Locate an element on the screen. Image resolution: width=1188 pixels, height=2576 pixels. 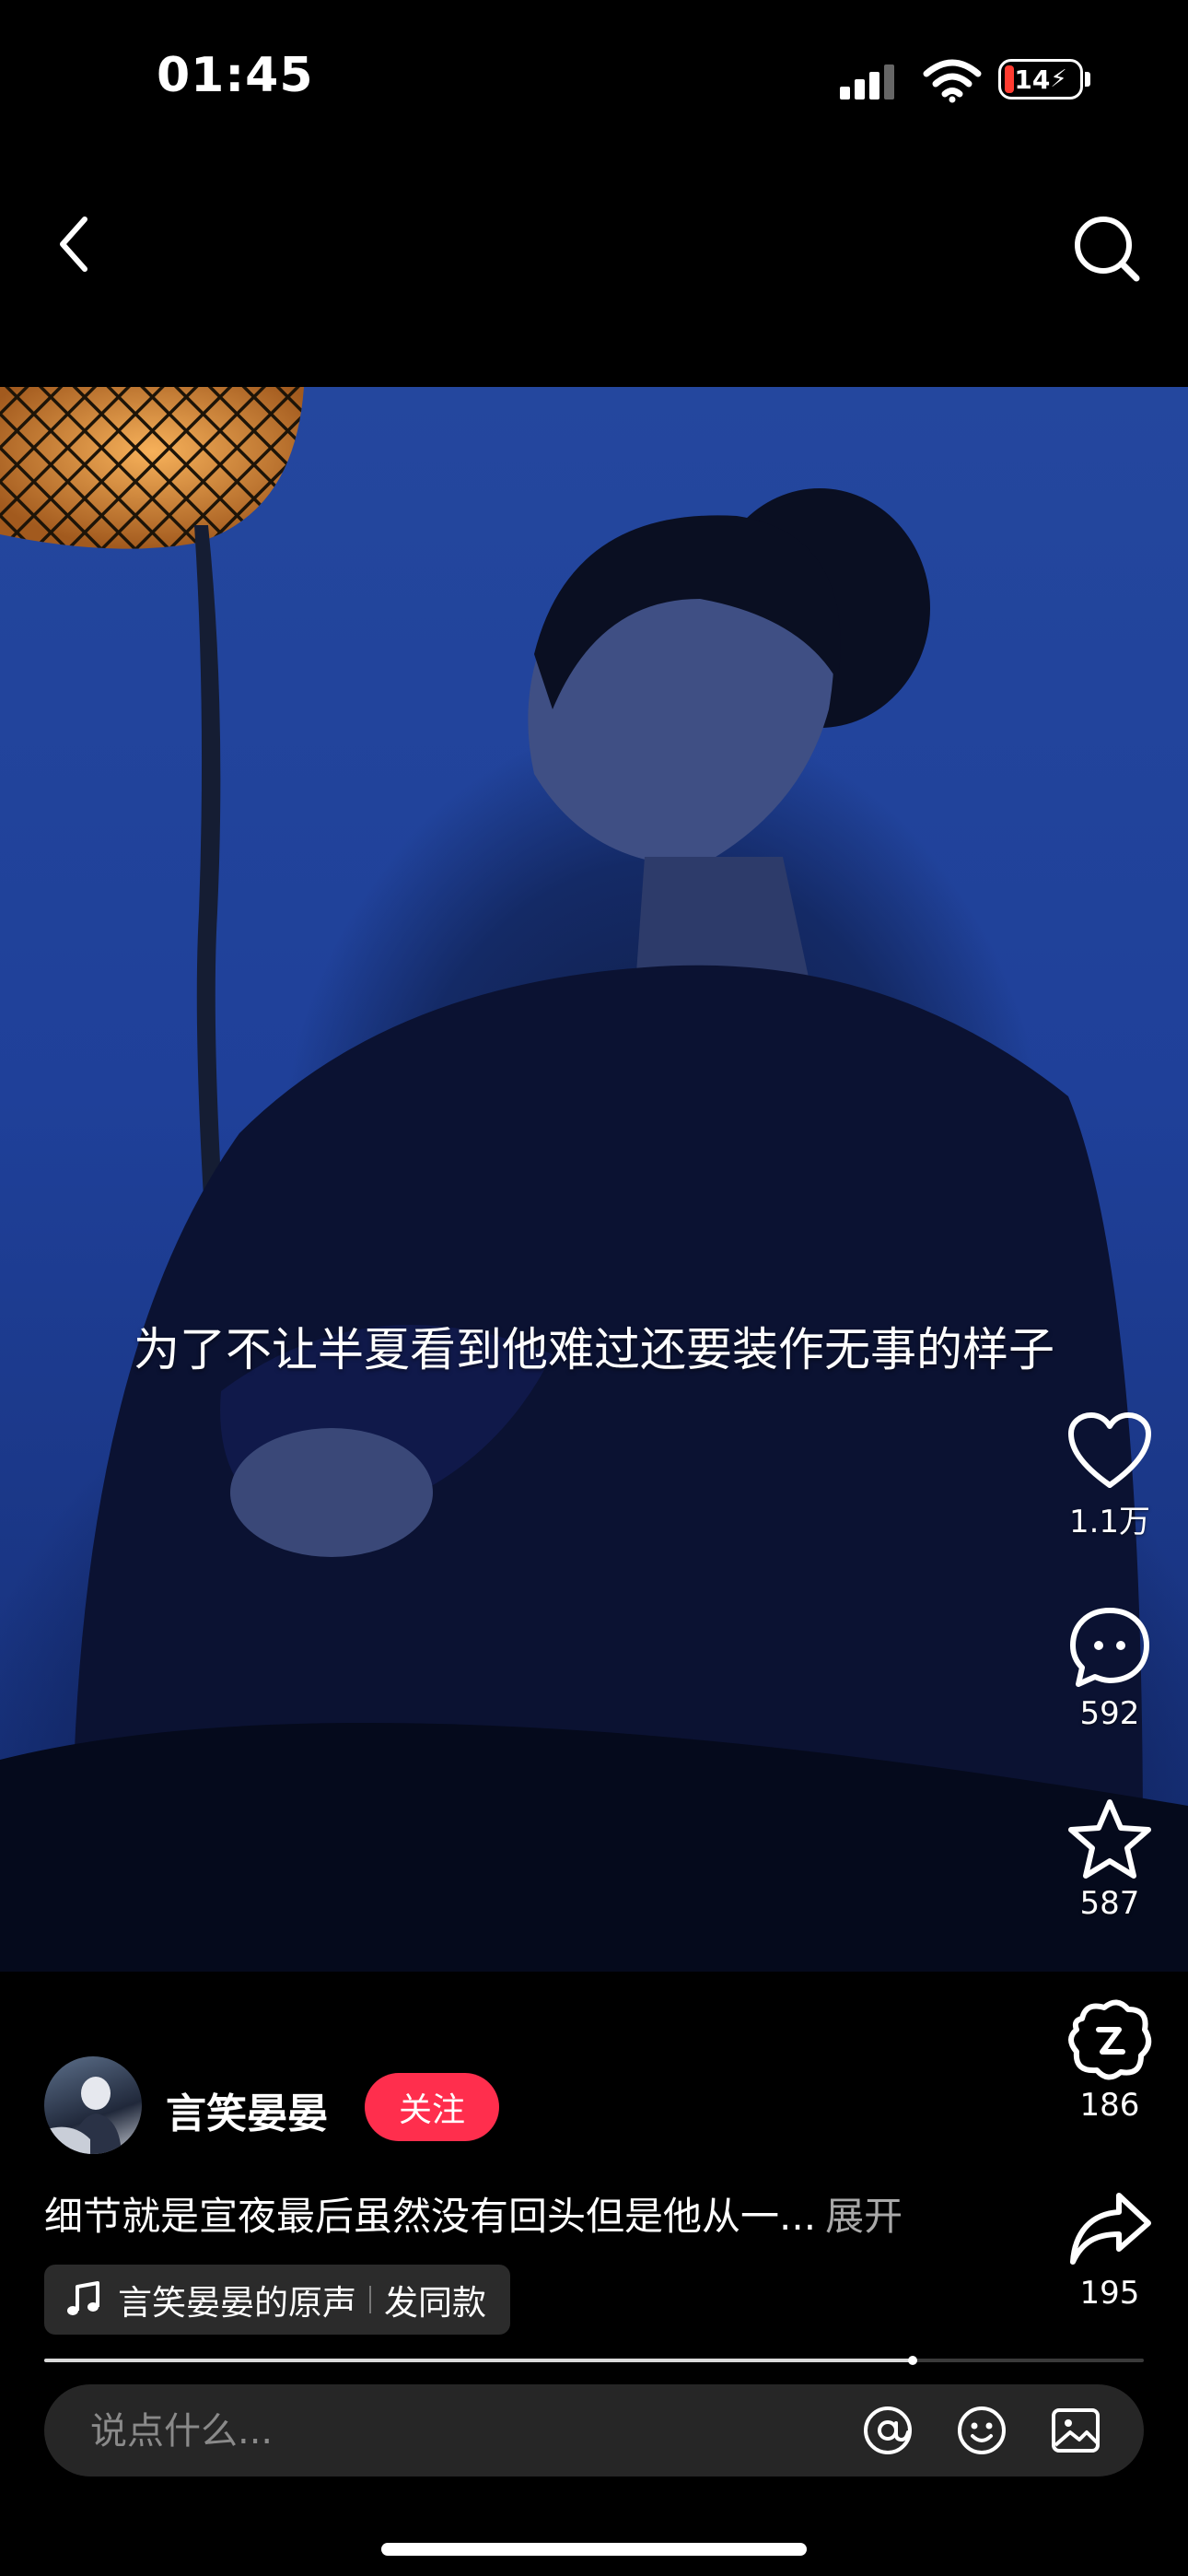
post-caption: 细节就是宣夜最后虽然没有回头但是他从一... 展开 is located at coordinates (473, 2213).